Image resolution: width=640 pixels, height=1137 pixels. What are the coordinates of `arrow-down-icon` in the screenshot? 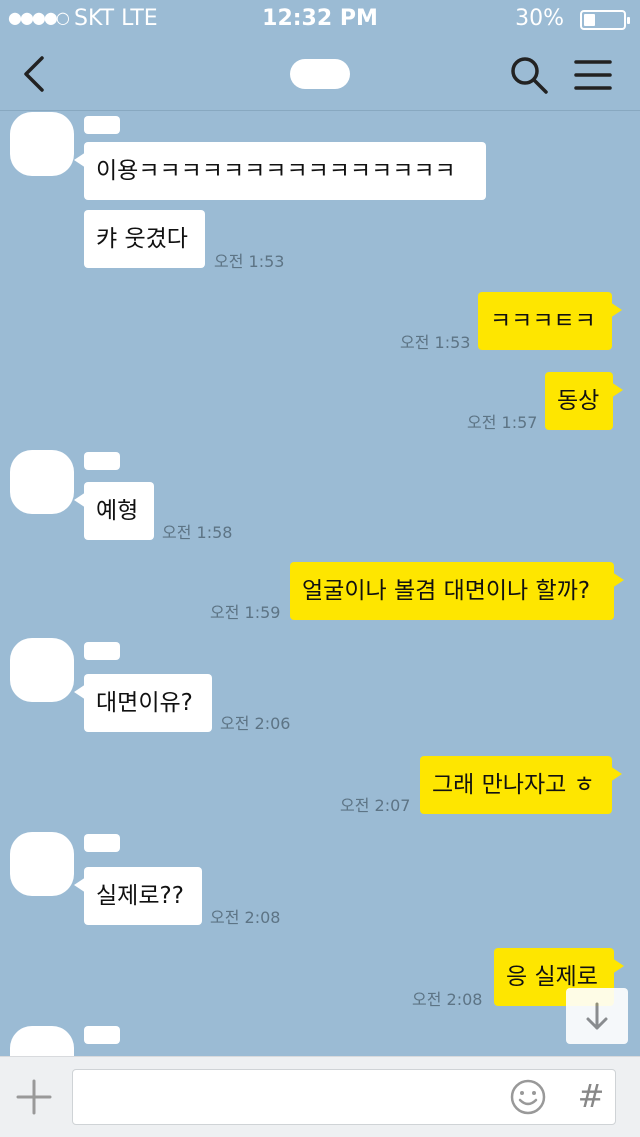 It's located at (597, 1016).